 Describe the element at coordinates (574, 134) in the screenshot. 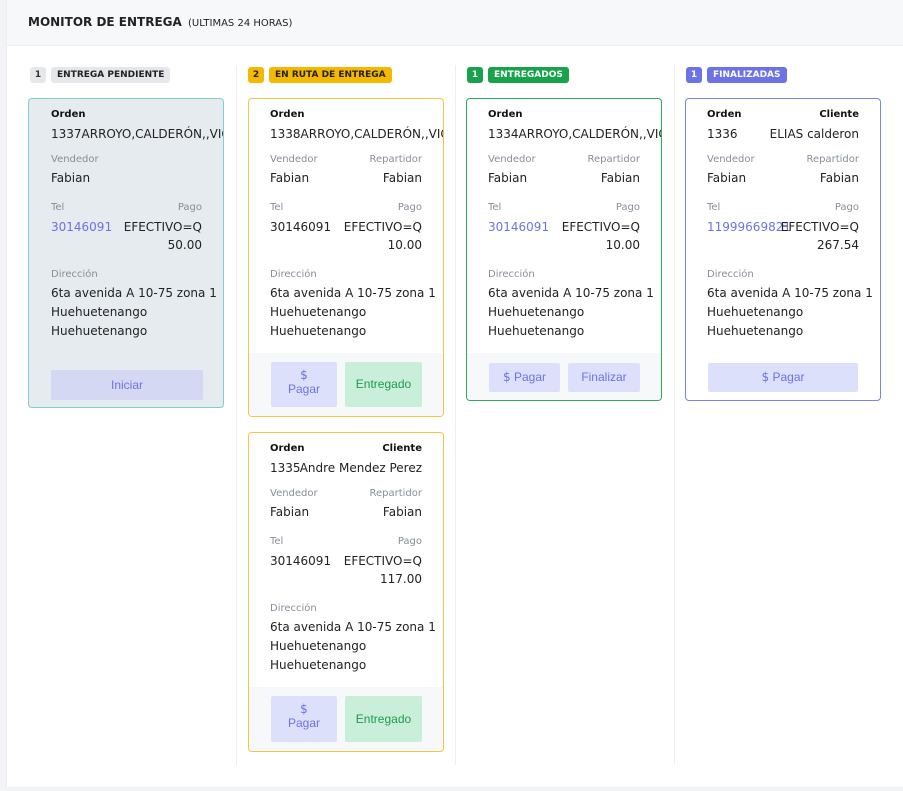

I see `orden-value: 1334ARROYO,CALDERÓN,,VICTOR,L` at that location.